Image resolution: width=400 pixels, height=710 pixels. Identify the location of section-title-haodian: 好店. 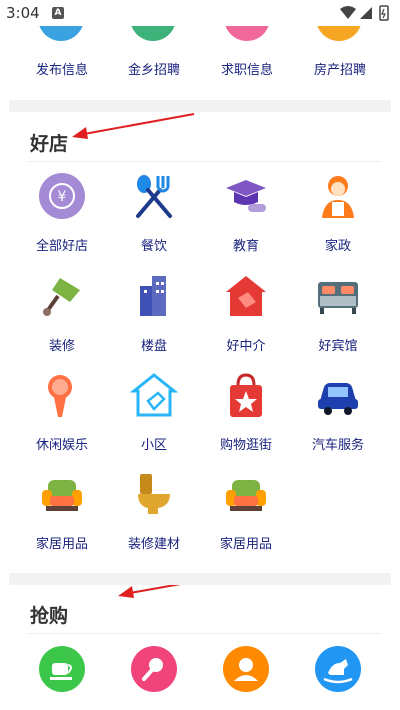
(49, 144).